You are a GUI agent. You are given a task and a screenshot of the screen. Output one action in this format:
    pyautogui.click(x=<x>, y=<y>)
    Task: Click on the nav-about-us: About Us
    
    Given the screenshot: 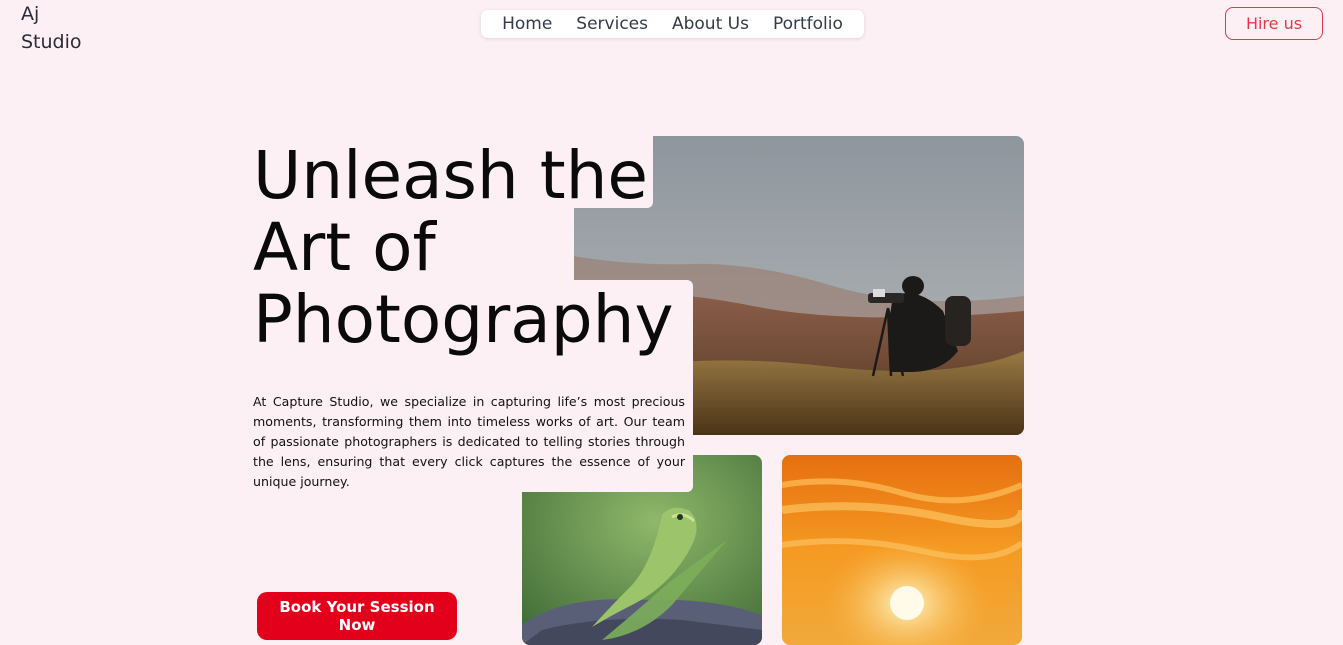 What is the action you would take?
    pyautogui.click(x=710, y=24)
    